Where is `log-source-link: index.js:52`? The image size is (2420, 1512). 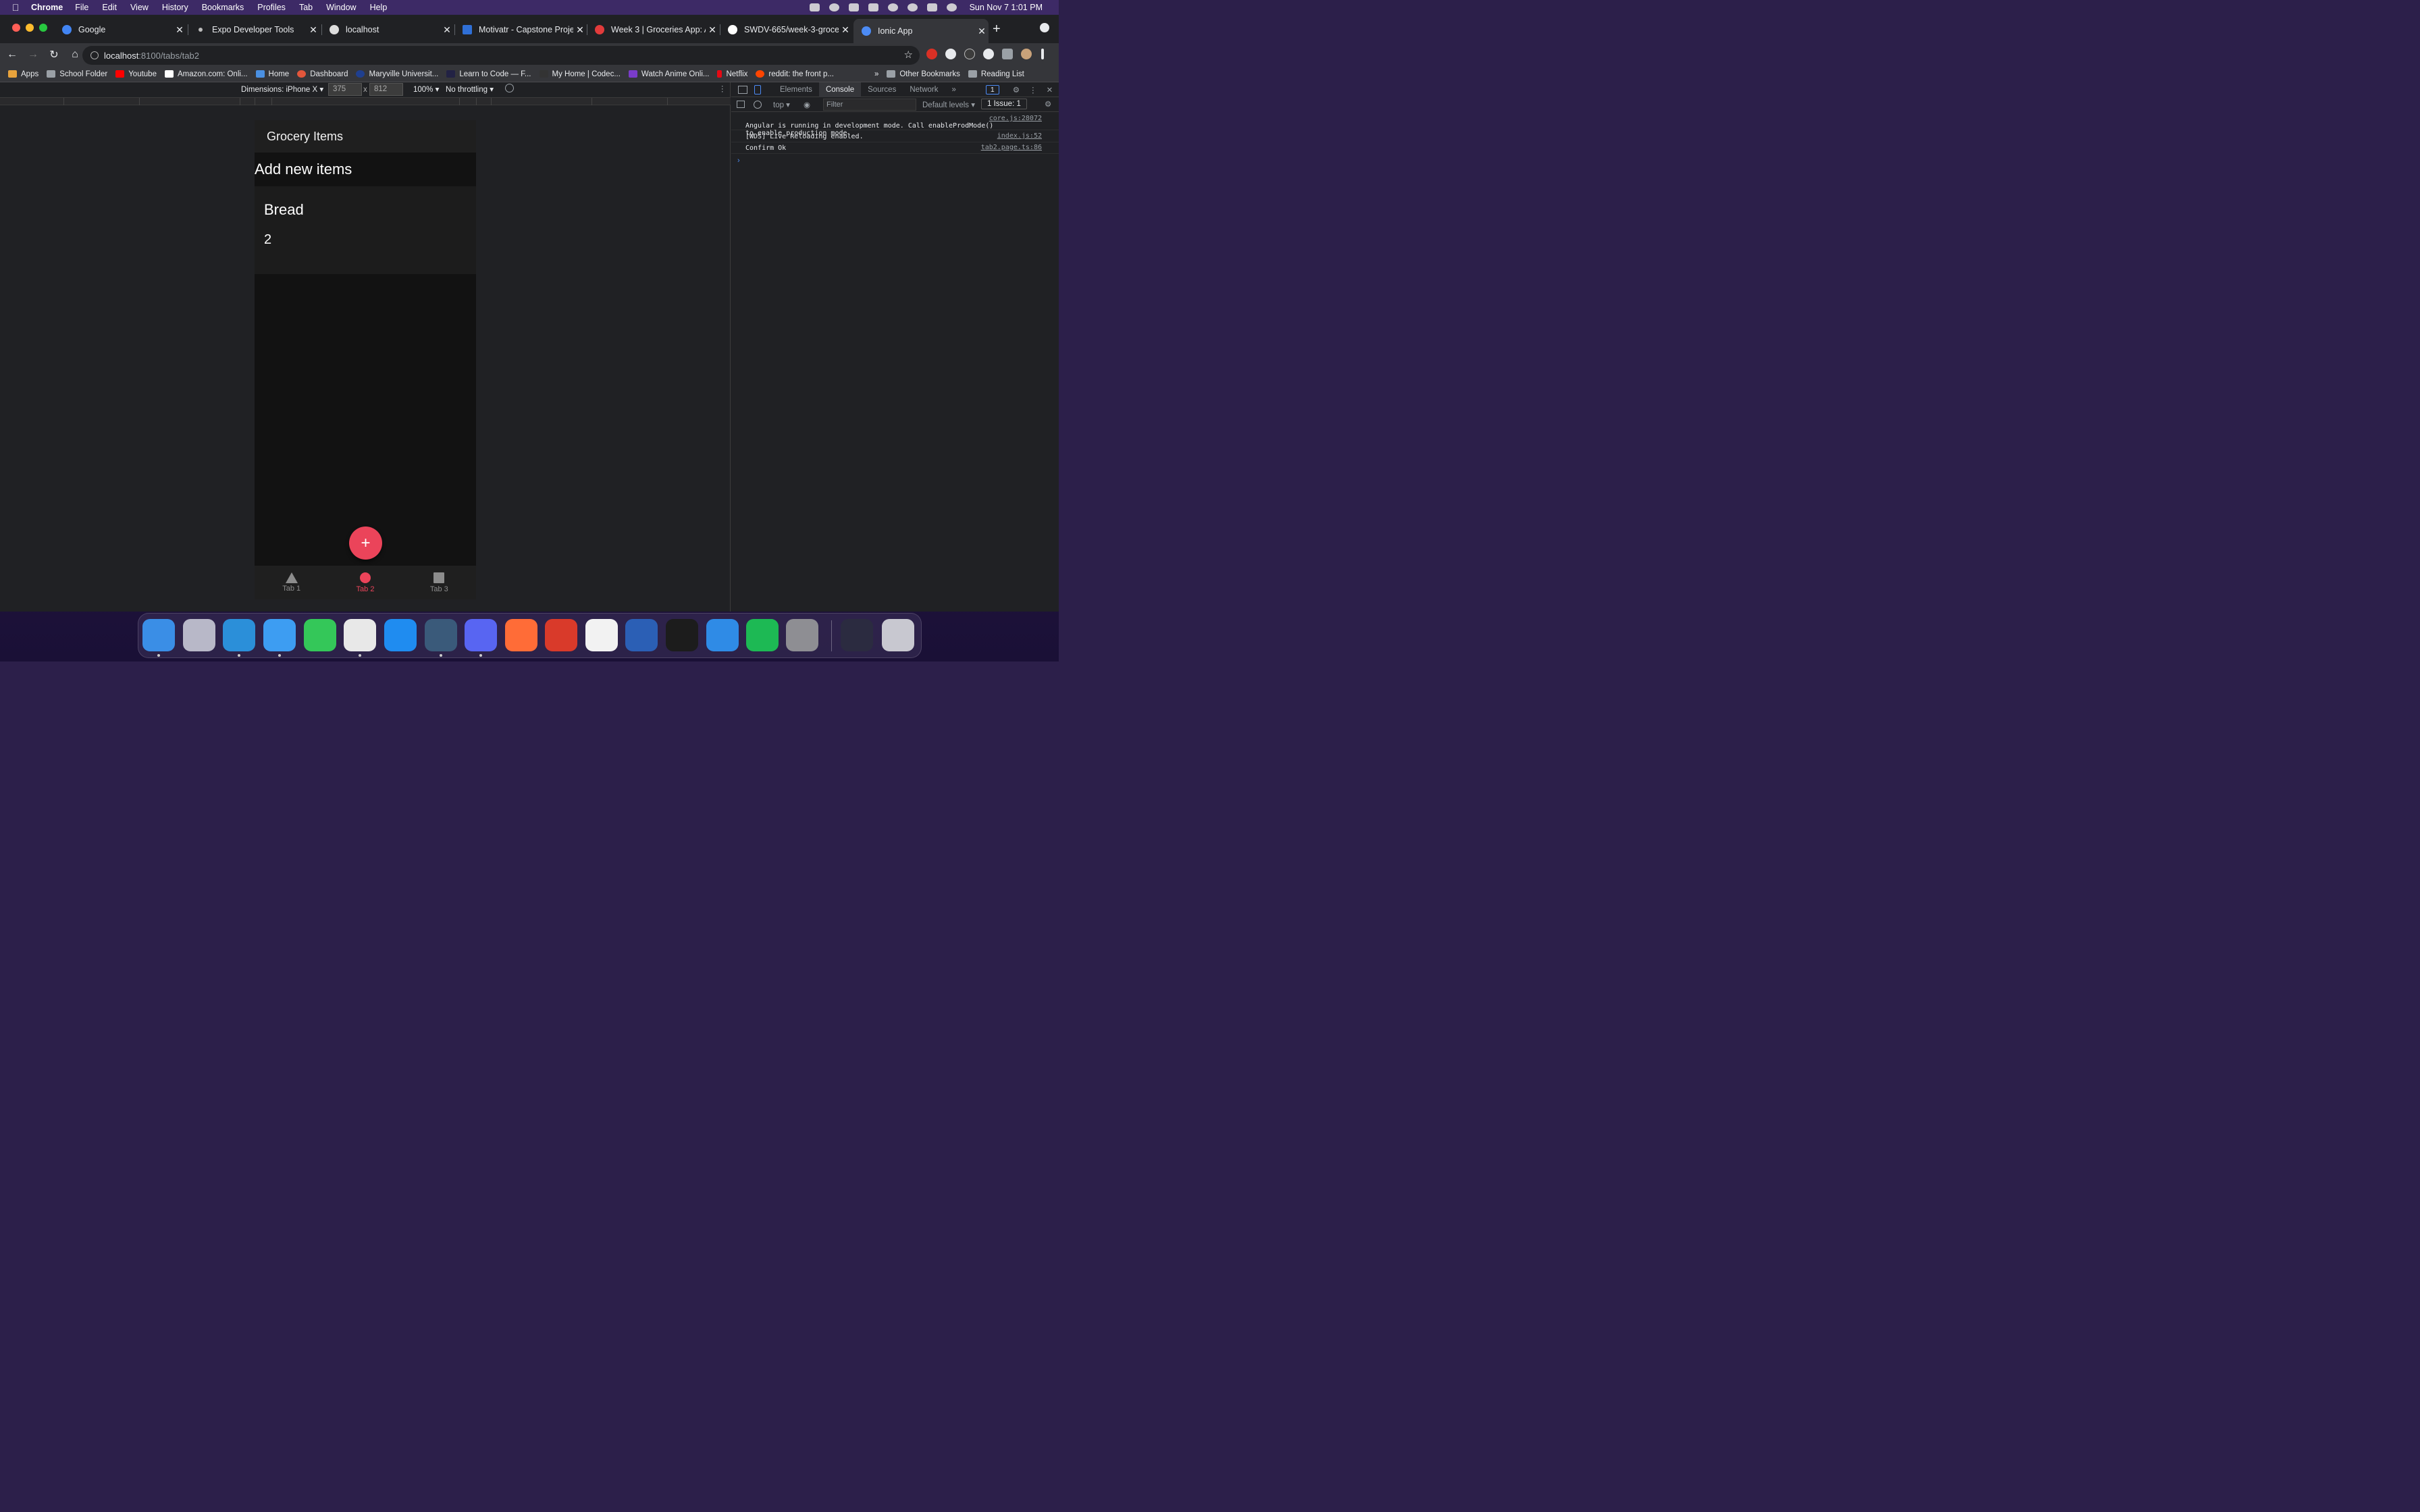
log-source-link: index.js:52 is located at coordinates (1019, 136).